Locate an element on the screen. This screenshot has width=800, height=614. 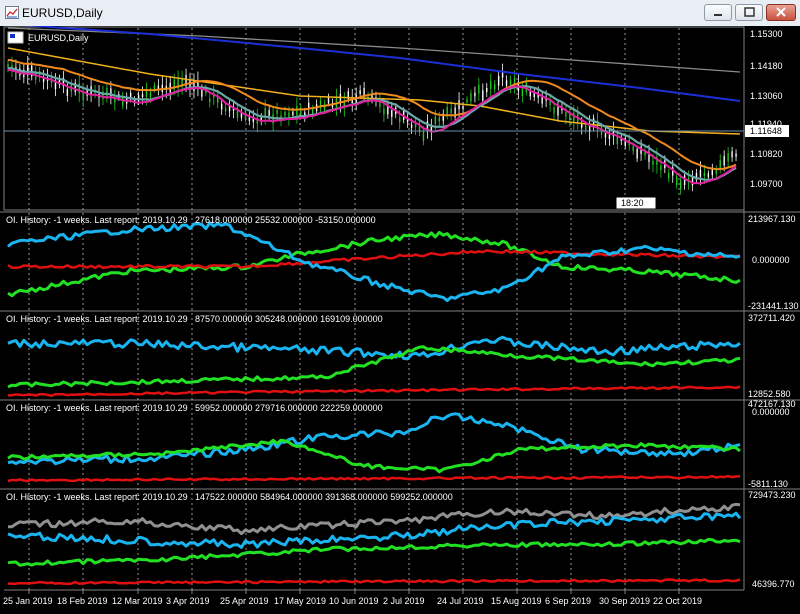
panel-1-red-line is located at coordinates (374, 259).